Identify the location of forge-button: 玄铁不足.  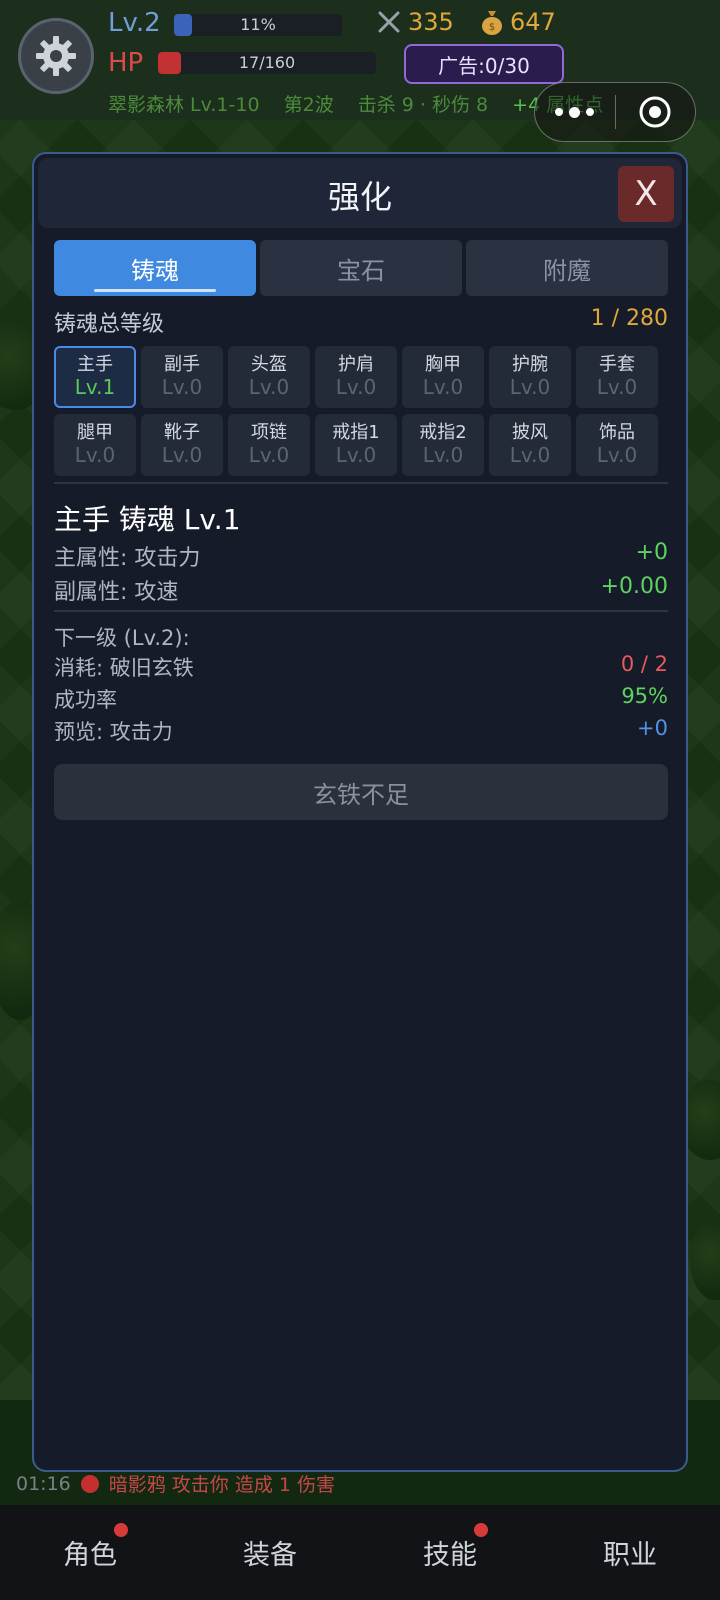
(361, 792).